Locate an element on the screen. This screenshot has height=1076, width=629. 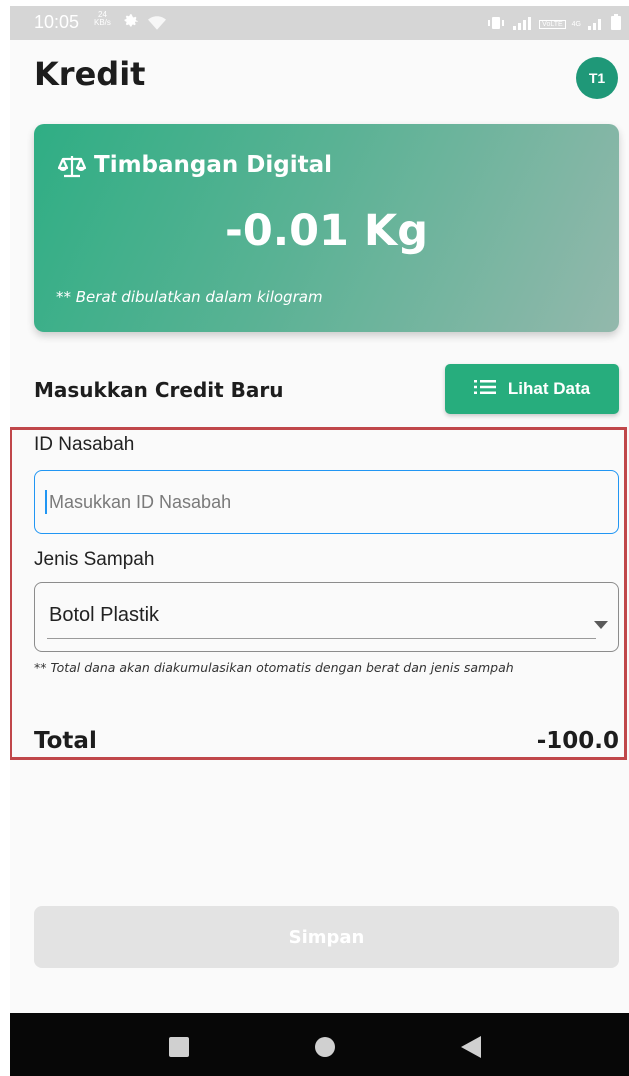
total-label: Total is located at coordinates (65, 741).